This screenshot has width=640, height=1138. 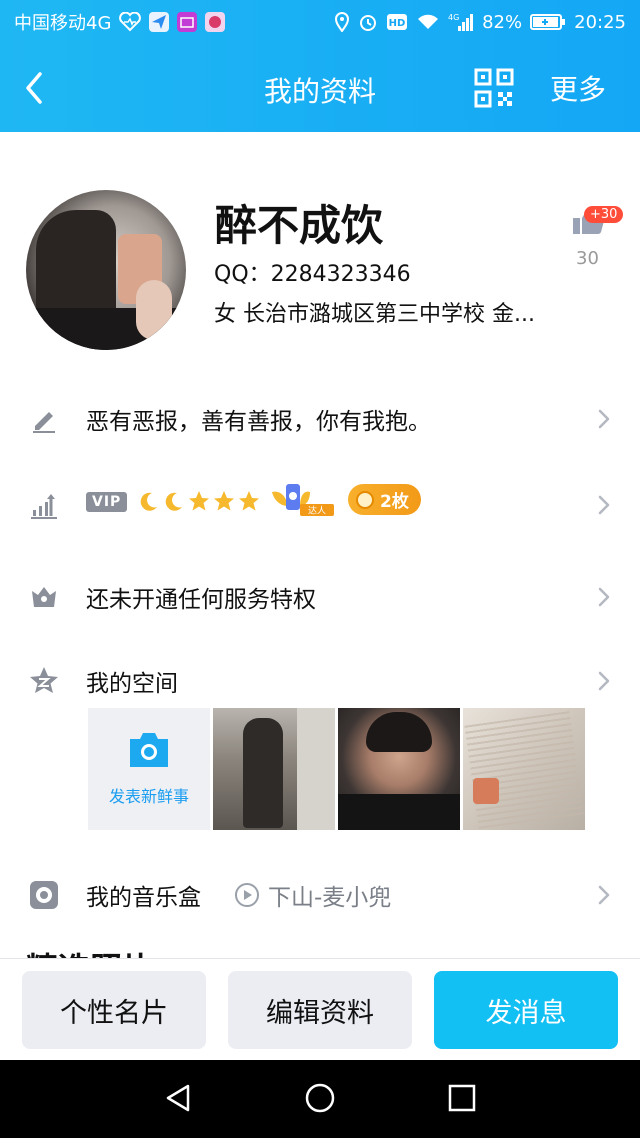 What do you see at coordinates (368, 22) in the screenshot?
I see `alarm-icon` at bounding box center [368, 22].